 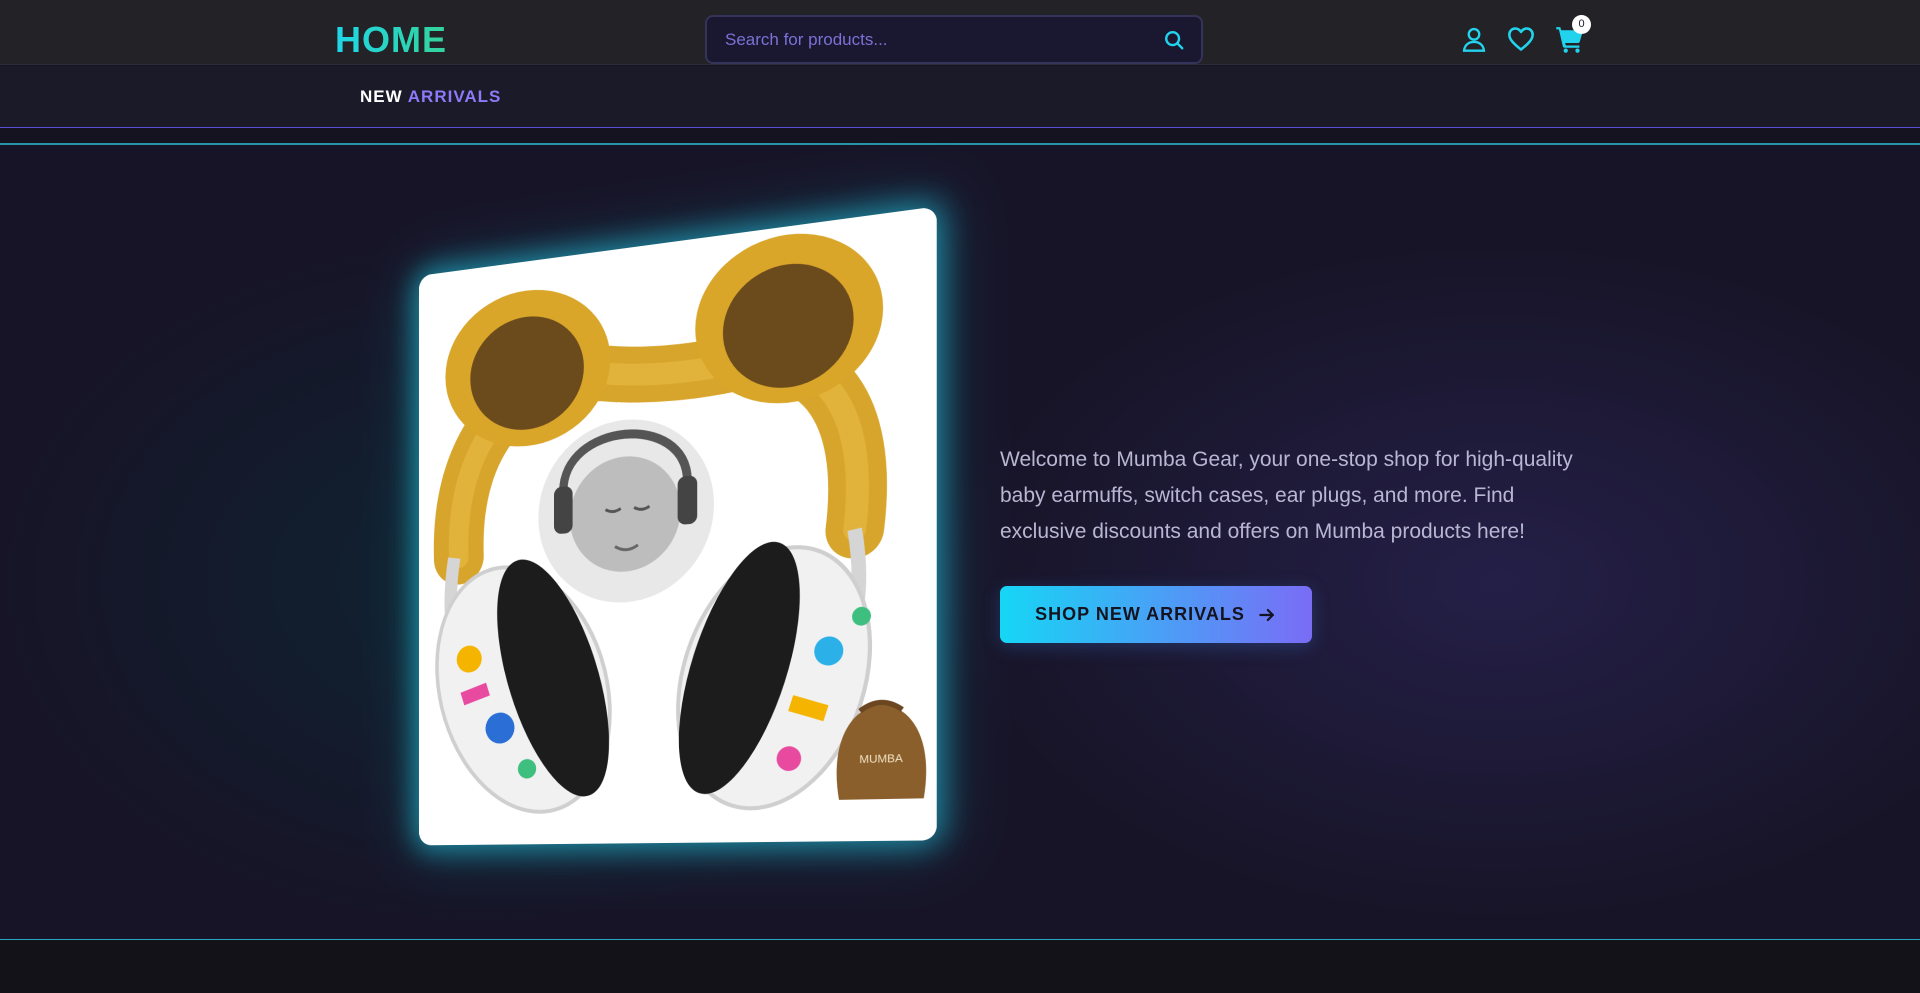 I want to click on cart-count-badge: 0, so click(x=1581, y=24).